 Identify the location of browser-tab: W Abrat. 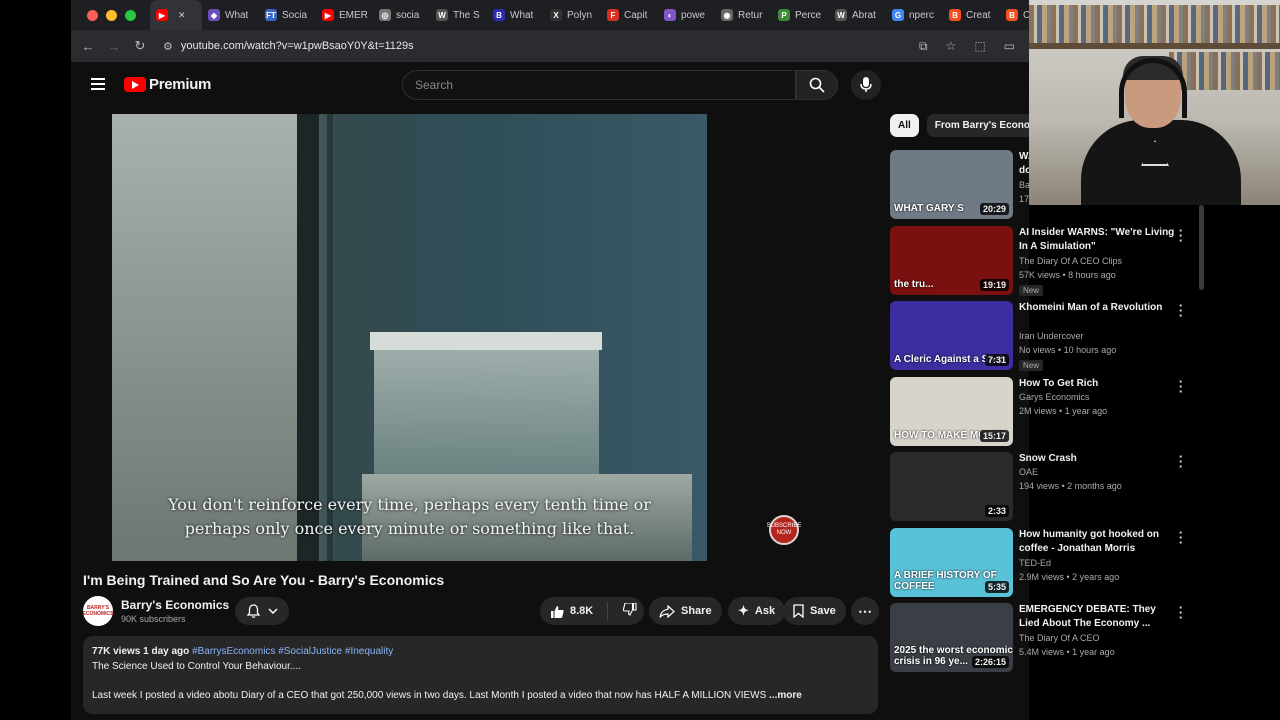
(857, 15).